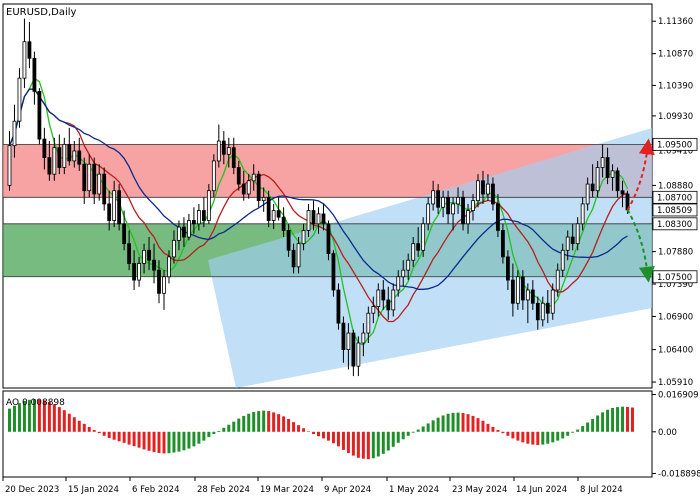  I want to click on time-tick-label: 20 Dec 2023, so click(32, 490).